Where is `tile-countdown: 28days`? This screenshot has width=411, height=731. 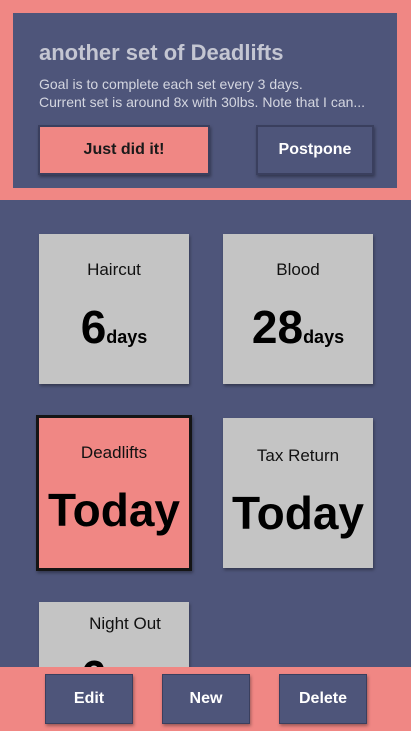
tile-countdown: 28days is located at coordinates (298, 327).